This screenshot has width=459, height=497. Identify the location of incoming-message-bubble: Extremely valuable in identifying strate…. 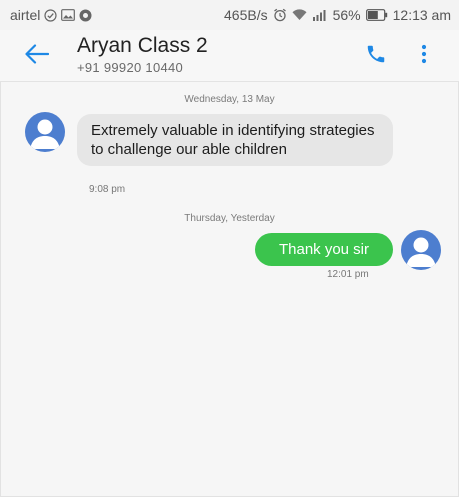
(235, 140).